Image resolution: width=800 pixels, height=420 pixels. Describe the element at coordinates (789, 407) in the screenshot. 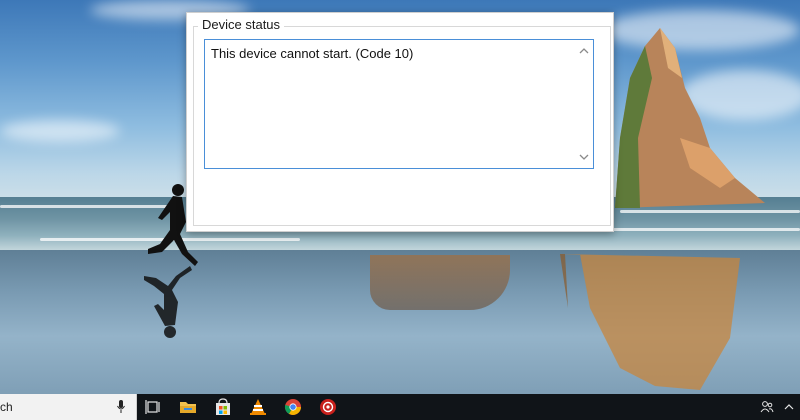

I see `chevron-up-icon` at that location.